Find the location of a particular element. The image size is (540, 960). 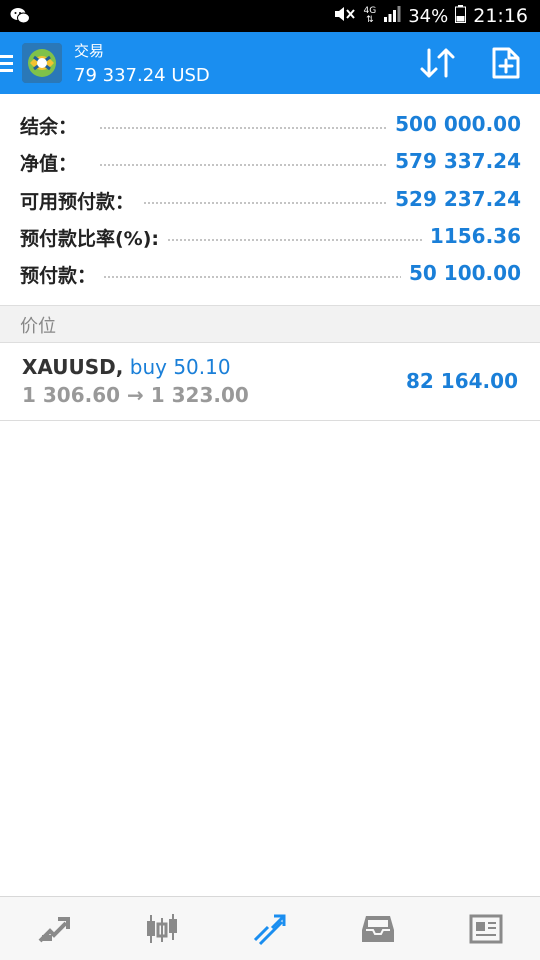

clock: 21:16 is located at coordinates (500, 16).